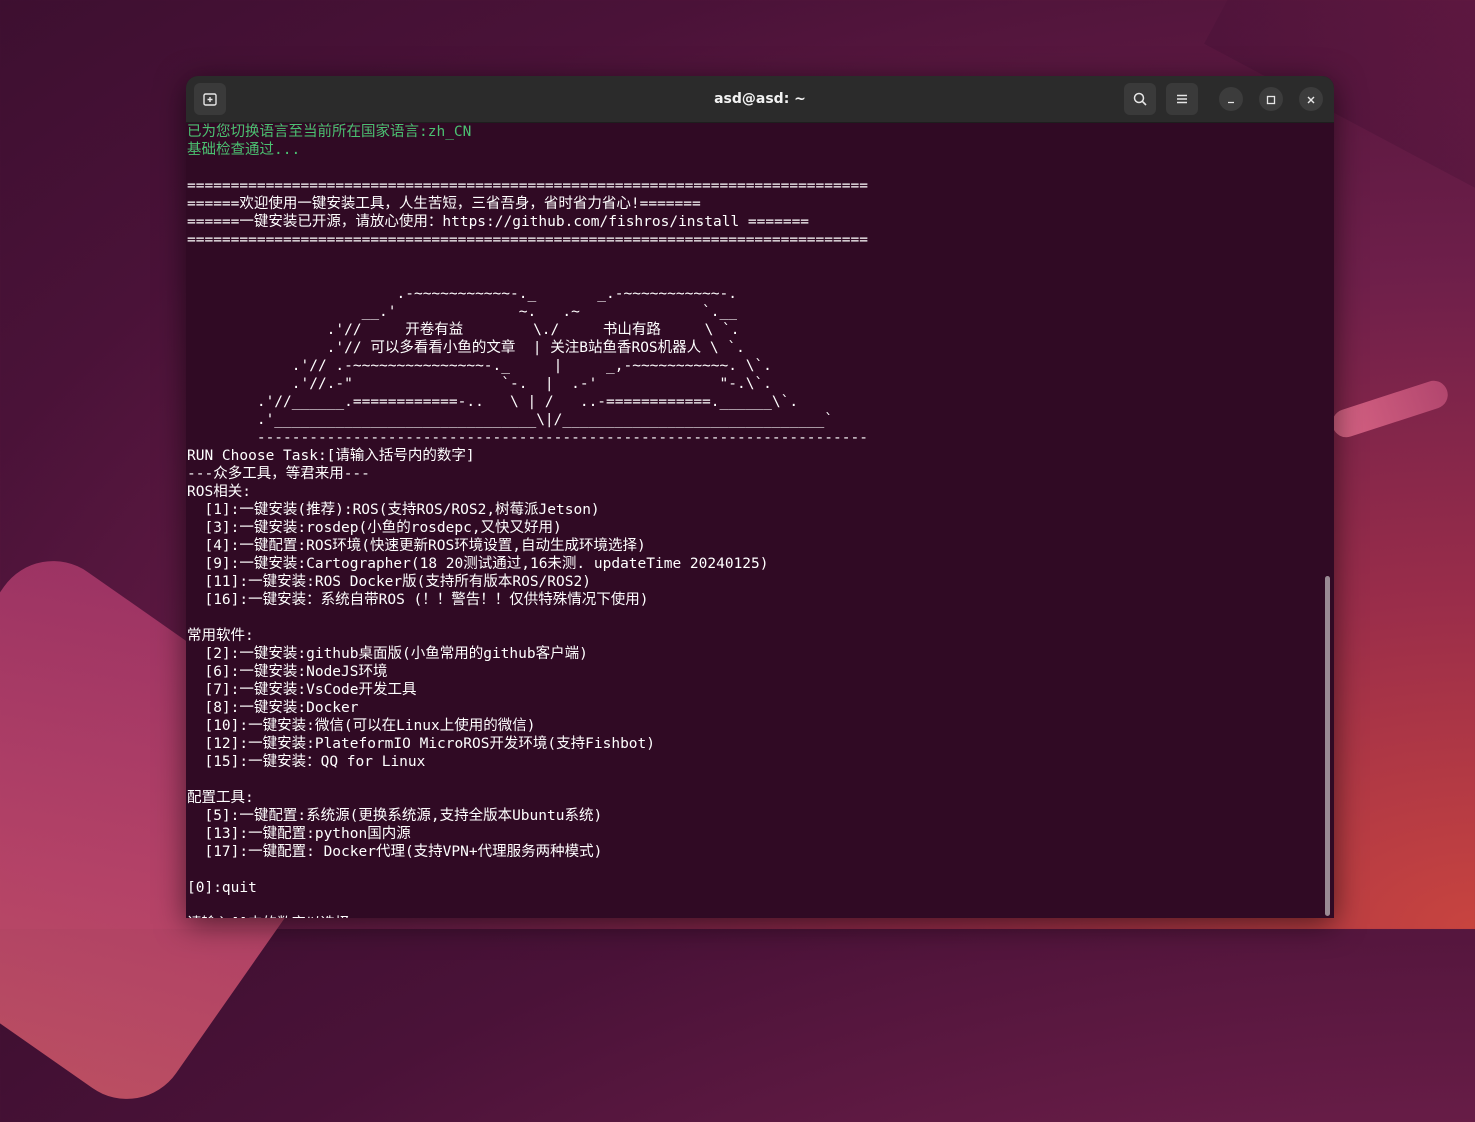 This screenshot has width=1475, height=1122. I want to click on terminal-line: [4]:一键配置:ROS环境(快速更新ROS环境设置,自动生成环境选择), so click(416, 546).